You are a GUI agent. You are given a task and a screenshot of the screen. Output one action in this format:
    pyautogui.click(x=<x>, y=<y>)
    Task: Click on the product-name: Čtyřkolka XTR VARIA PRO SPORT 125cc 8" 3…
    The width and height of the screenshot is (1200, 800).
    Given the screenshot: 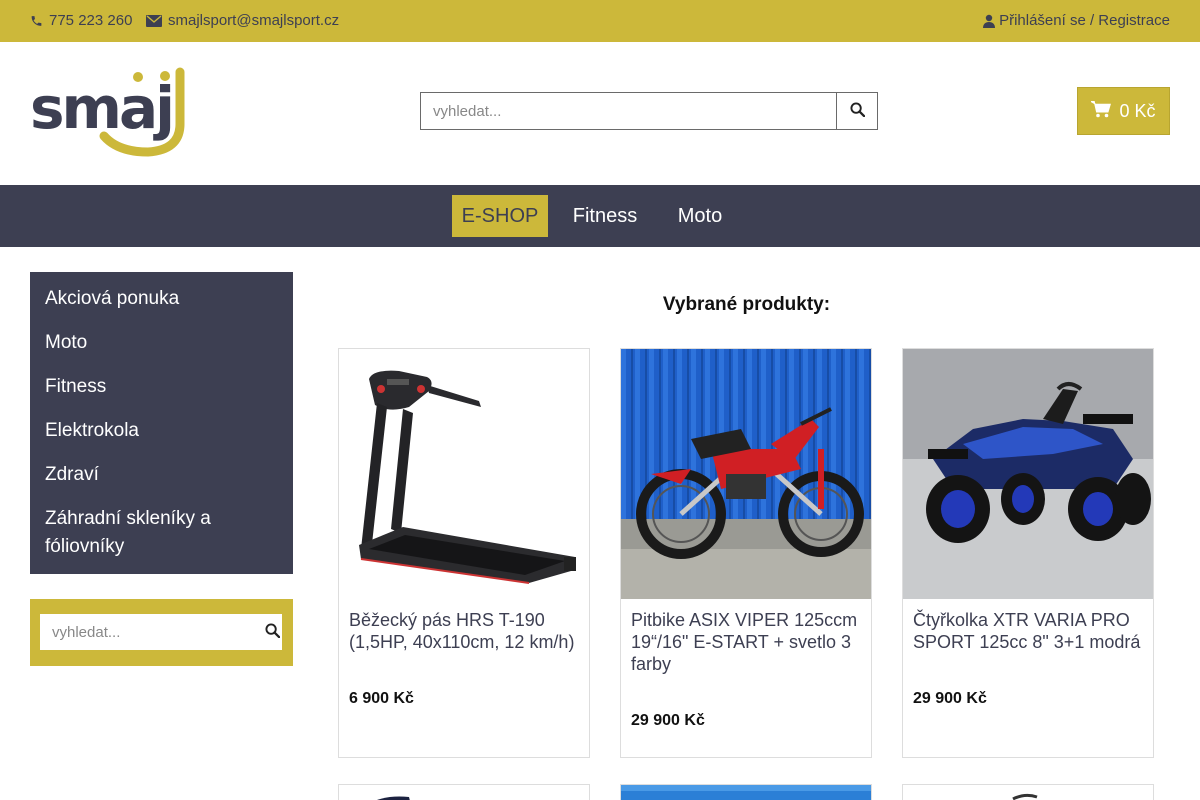 What is the action you would take?
    pyautogui.click(x=1029, y=631)
    